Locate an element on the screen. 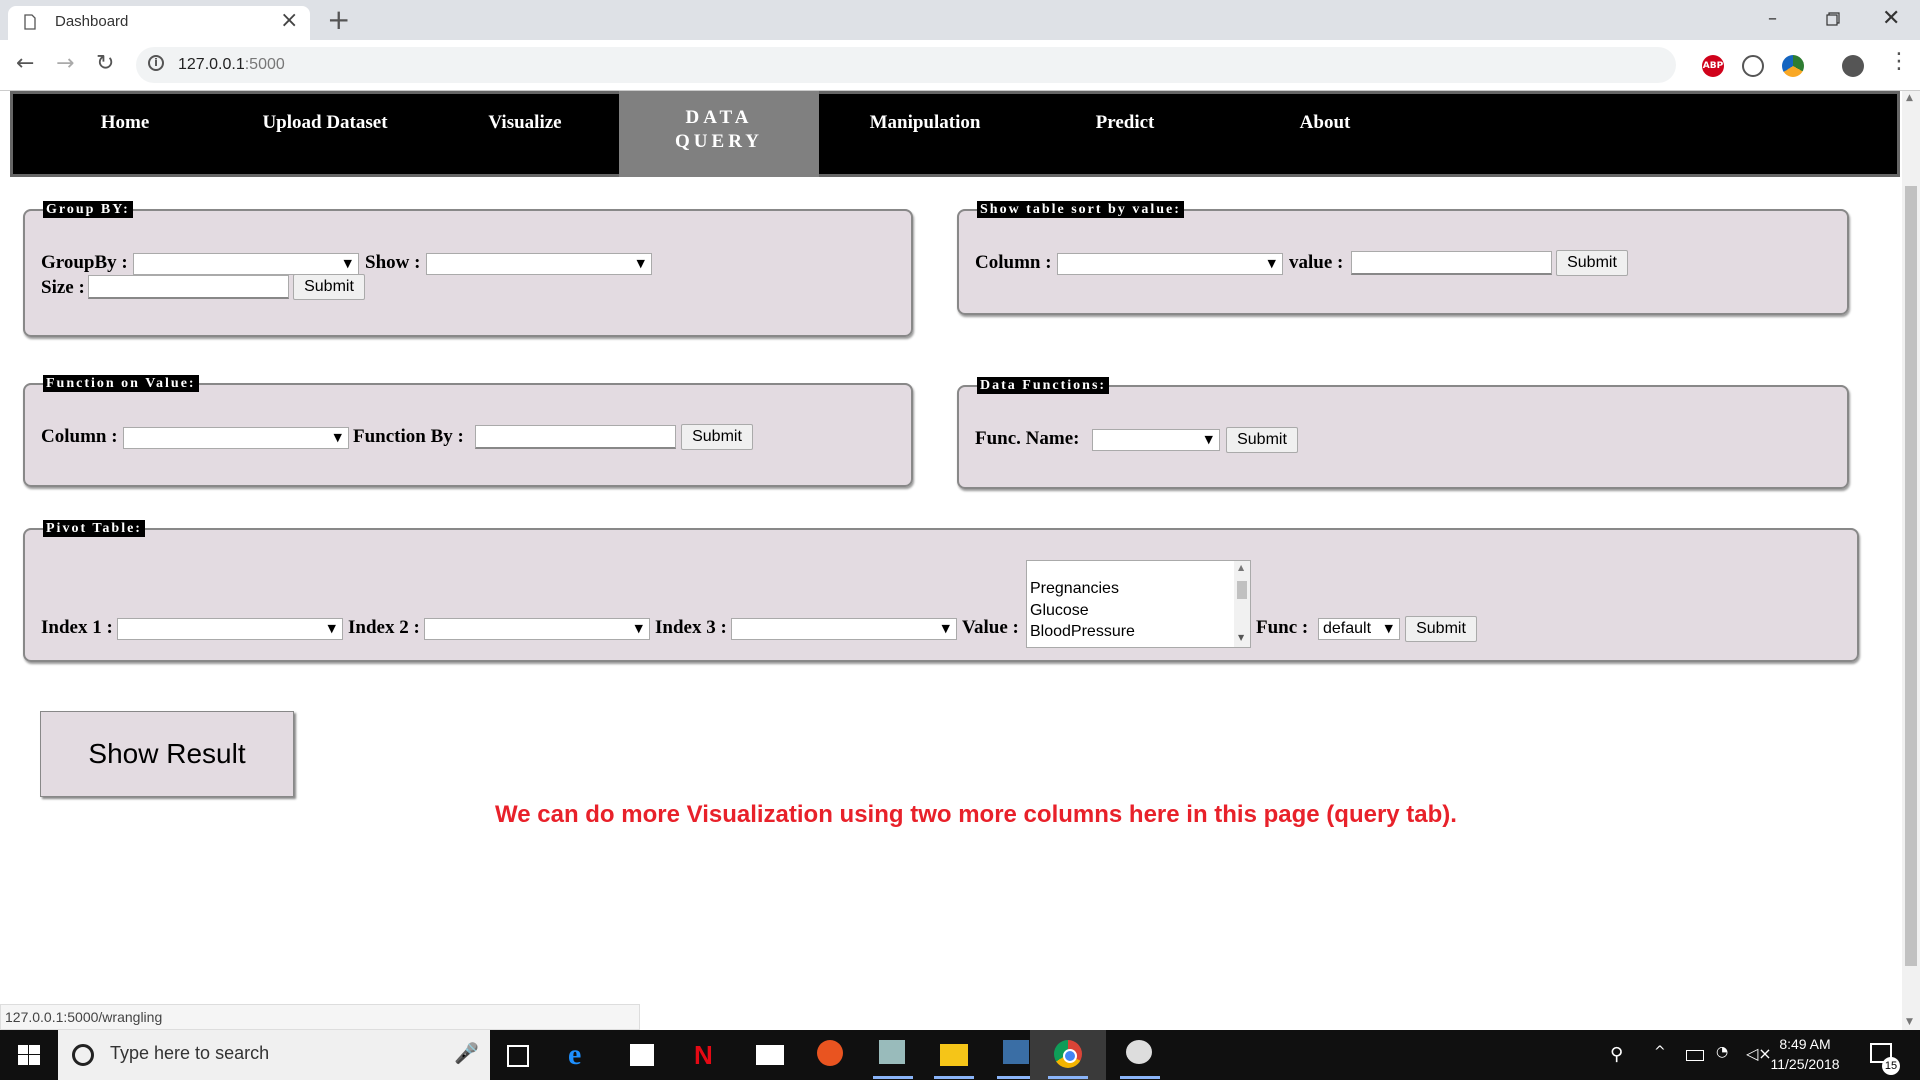 Image resolution: width=1920 pixels, height=1080 pixels. file-explorer-icon is located at coordinates (954, 1055).